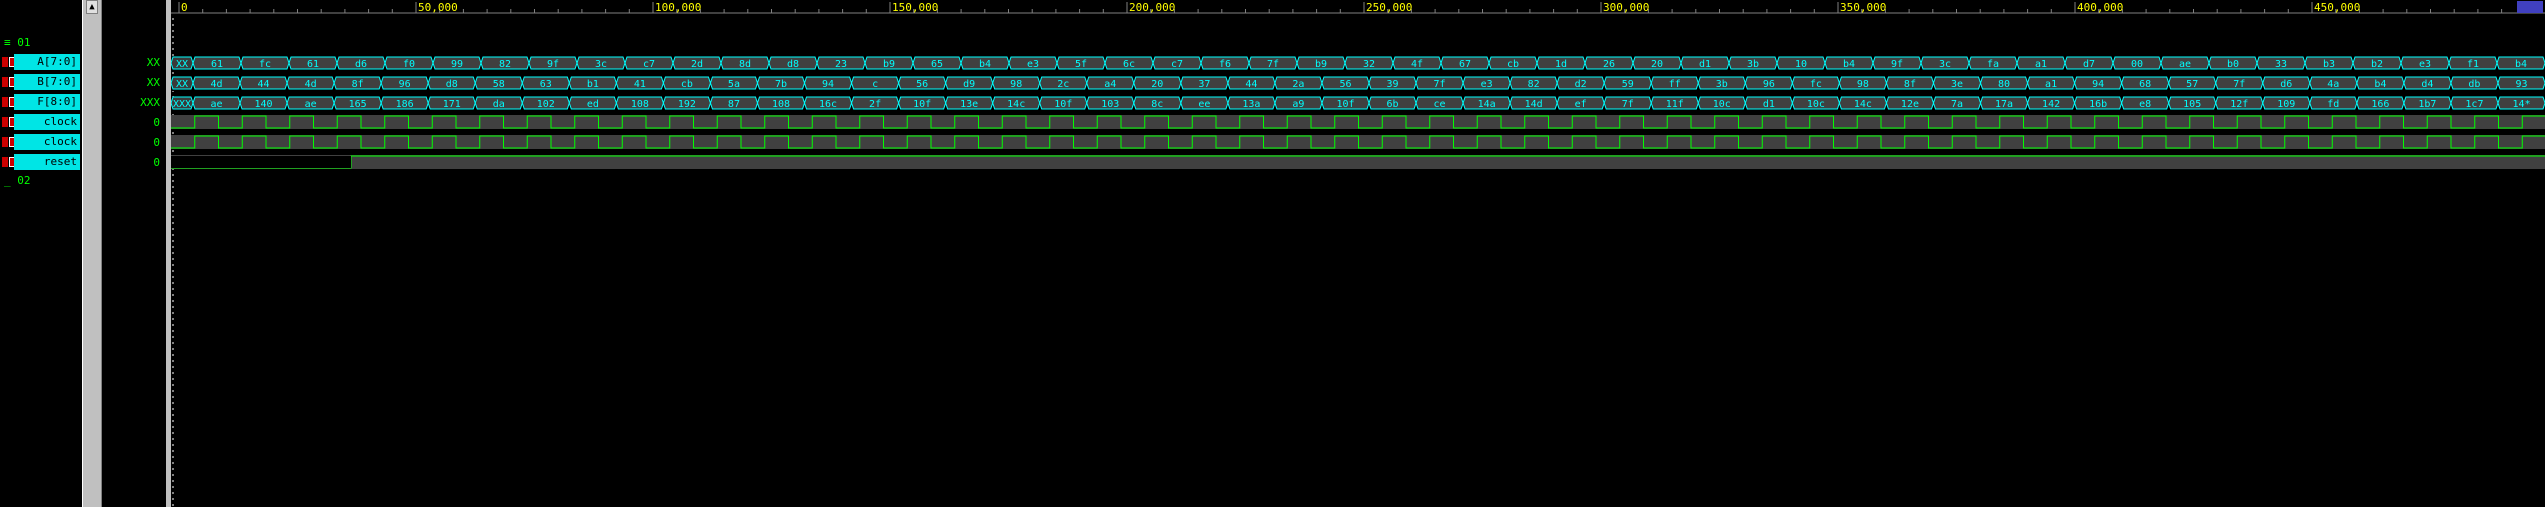  I want to click on signal-row-a: A[7:0], so click(40, 62).